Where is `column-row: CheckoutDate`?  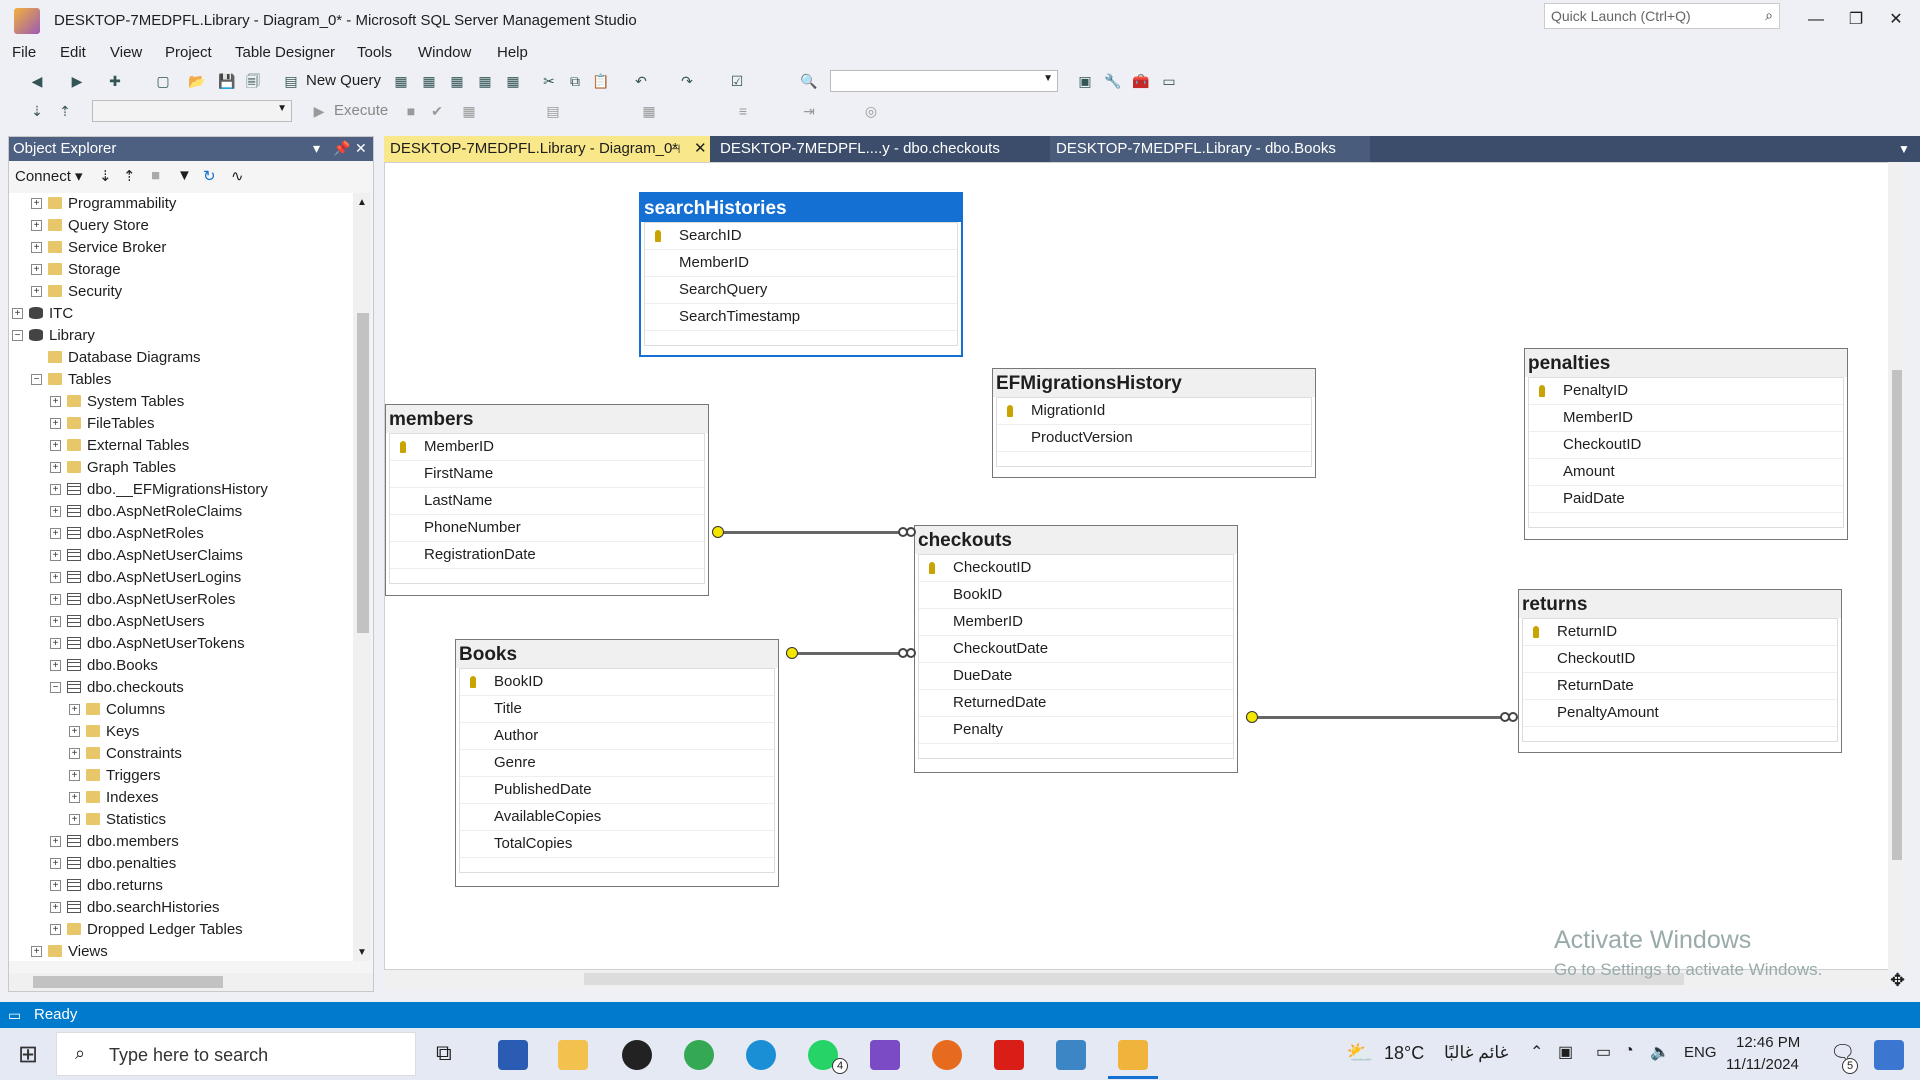 column-row: CheckoutDate is located at coordinates (1076, 649).